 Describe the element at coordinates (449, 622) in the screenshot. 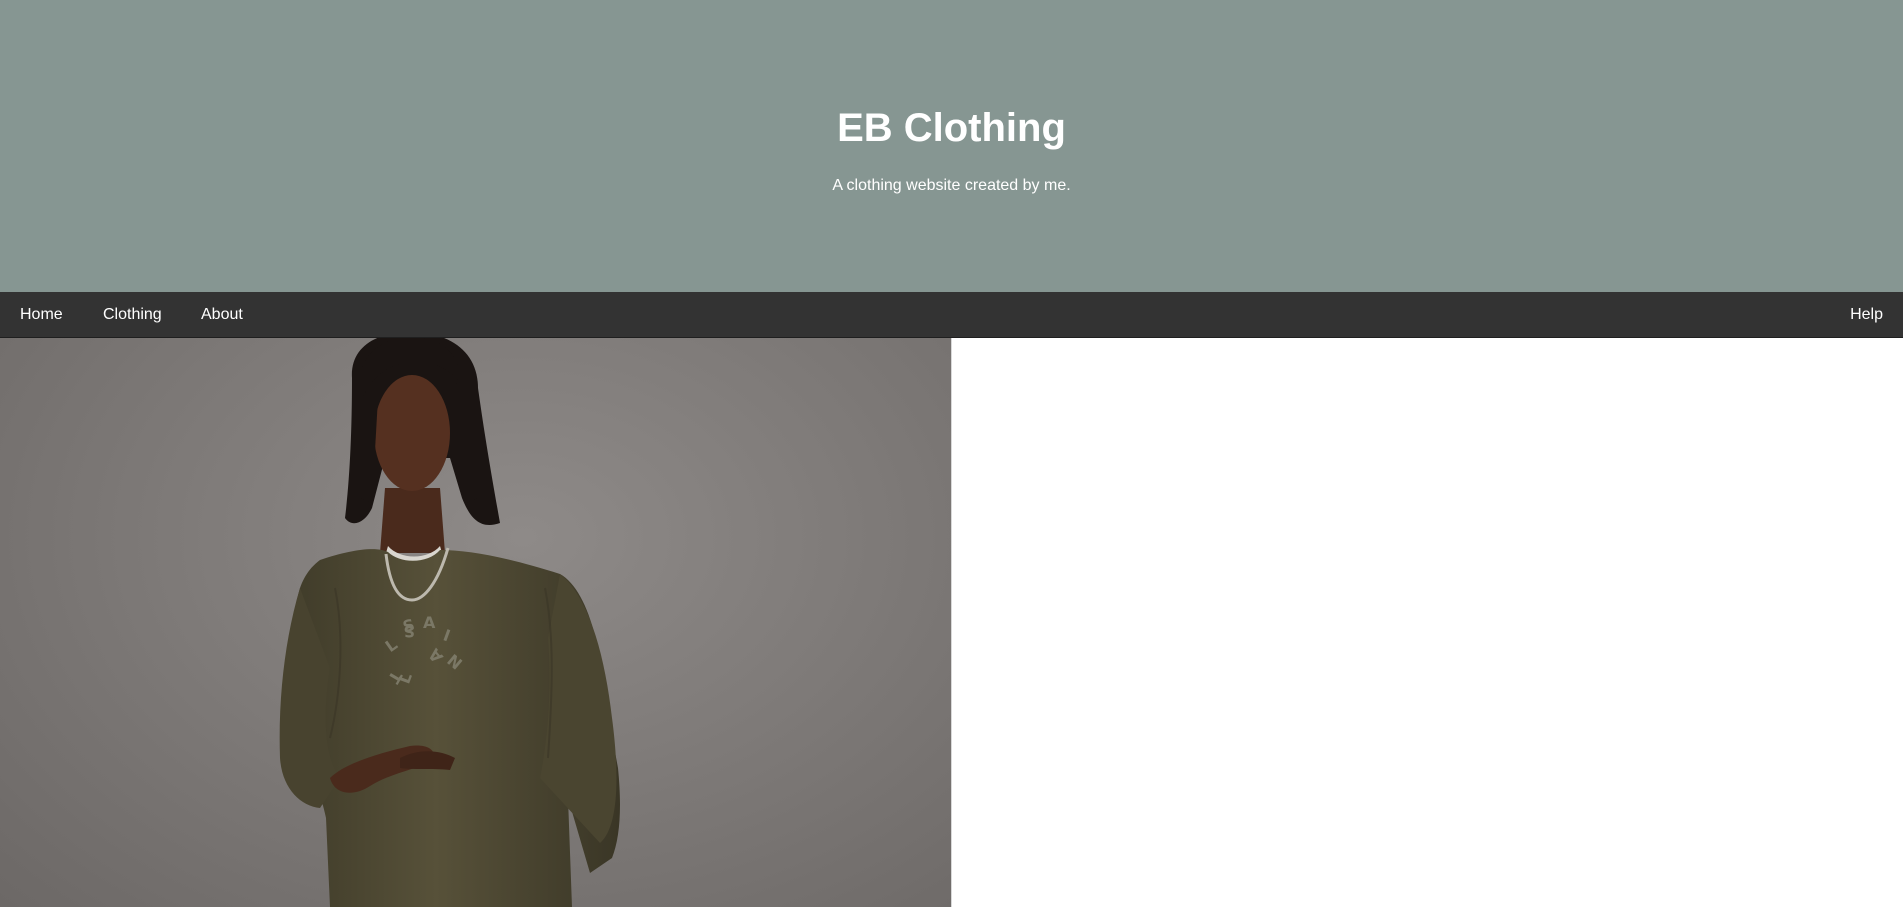

I see `model-illustration: L S A I N L A S T` at that location.